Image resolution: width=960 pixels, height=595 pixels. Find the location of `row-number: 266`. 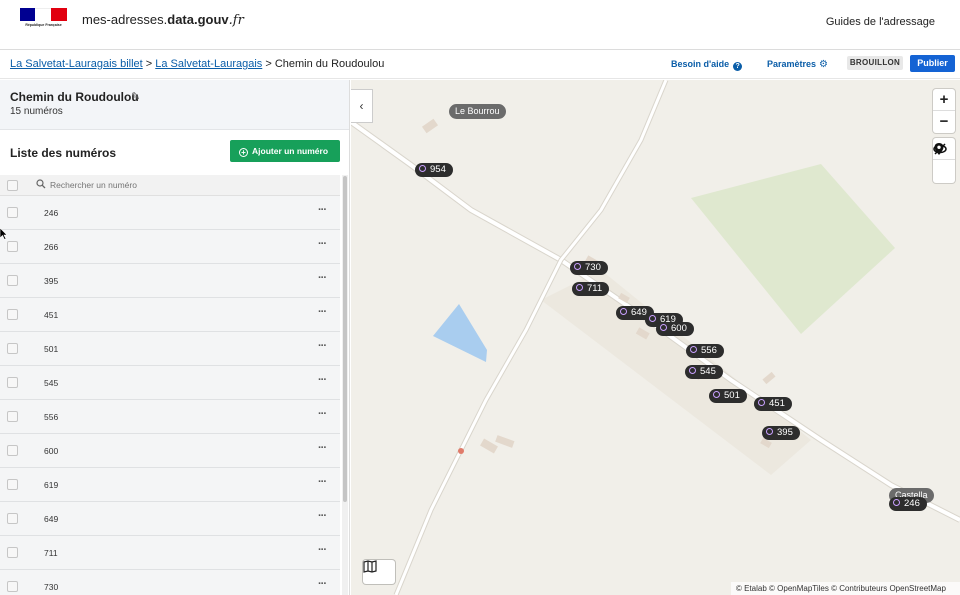

row-number: 266 is located at coordinates (51, 247).